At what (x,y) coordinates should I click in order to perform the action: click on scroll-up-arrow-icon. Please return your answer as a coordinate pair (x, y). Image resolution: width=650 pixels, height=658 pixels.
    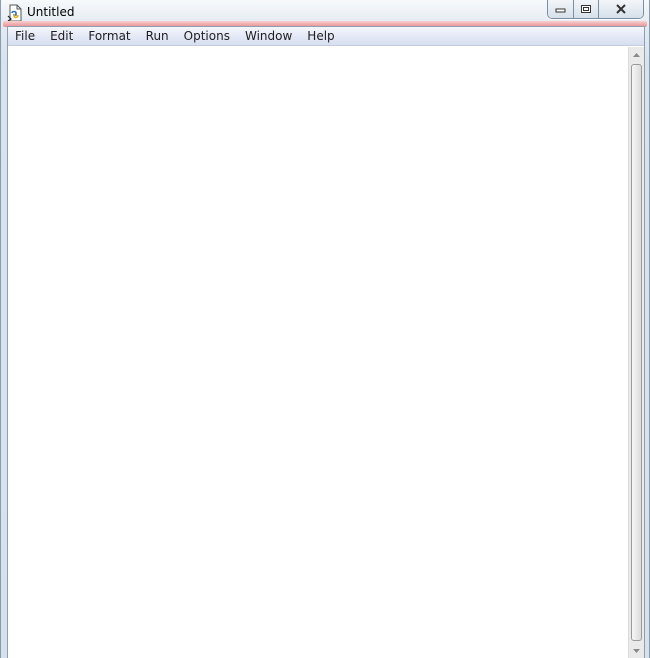
    Looking at the image, I should click on (636, 55).